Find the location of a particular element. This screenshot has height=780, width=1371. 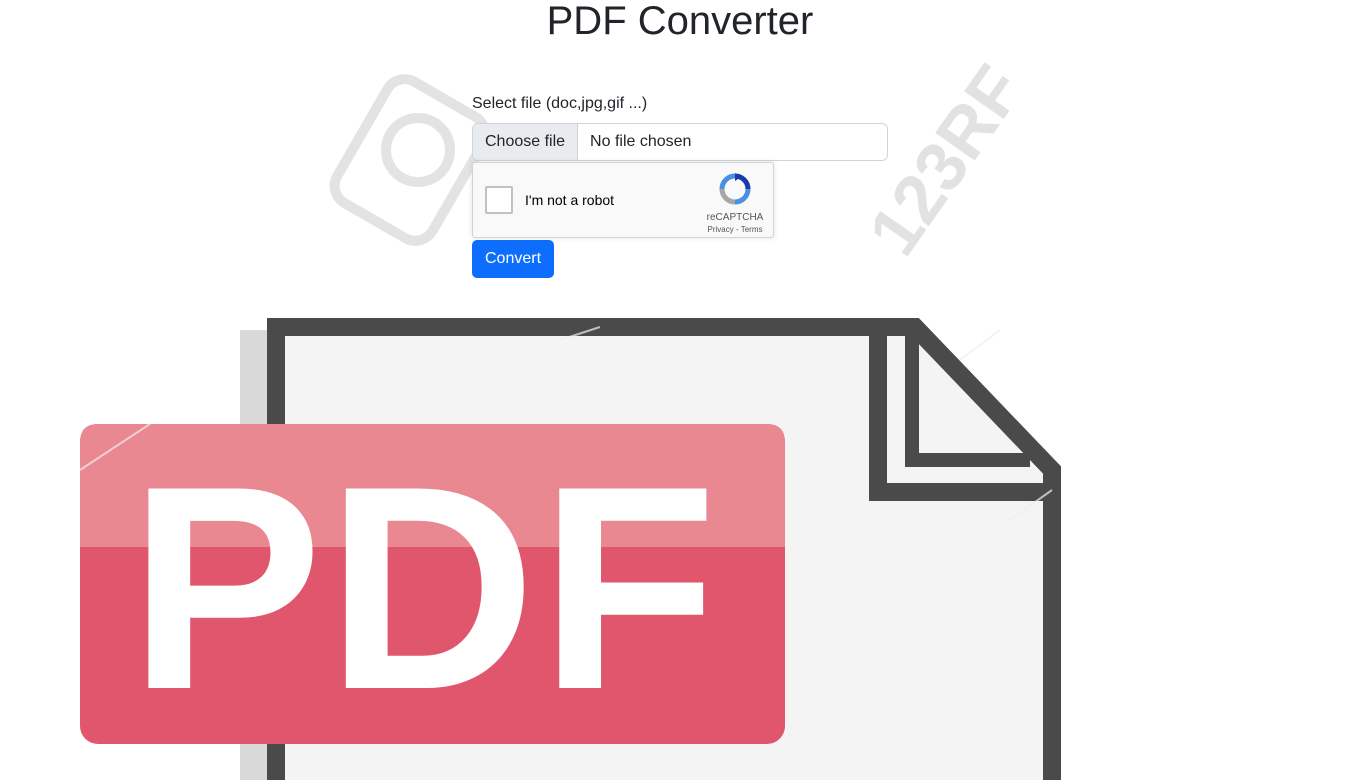

convert-button: Convert is located at coordinates (513, 259).